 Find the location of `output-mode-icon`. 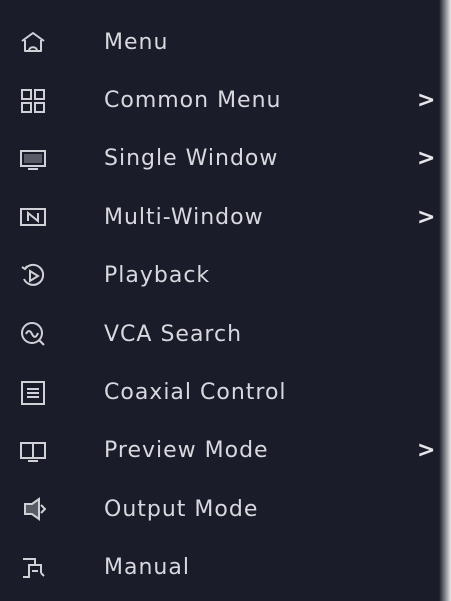

output-mode-icon is located at coordinates (33, 509).